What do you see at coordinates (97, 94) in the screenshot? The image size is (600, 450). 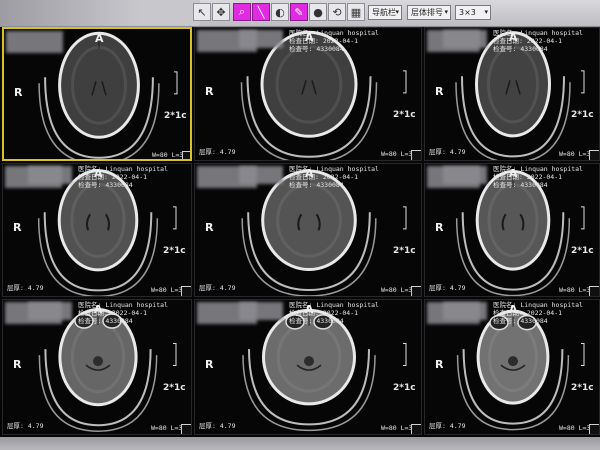 I see `ct-tile-1: A R 2*1c W=80 L=35` at bounding box center [97, 94].